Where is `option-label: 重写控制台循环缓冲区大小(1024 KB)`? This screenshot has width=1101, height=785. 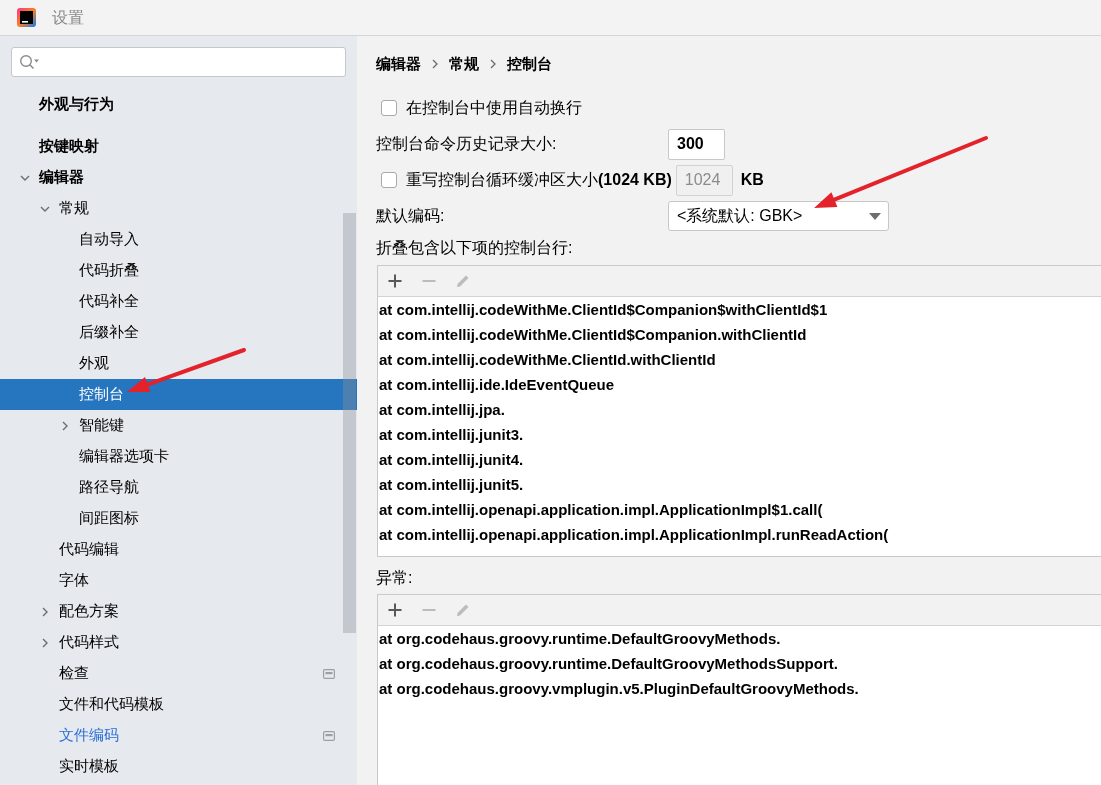
option-label: 重写控制台循环缓冲区大小(1024 KB) is located at coordinates (539, 180).